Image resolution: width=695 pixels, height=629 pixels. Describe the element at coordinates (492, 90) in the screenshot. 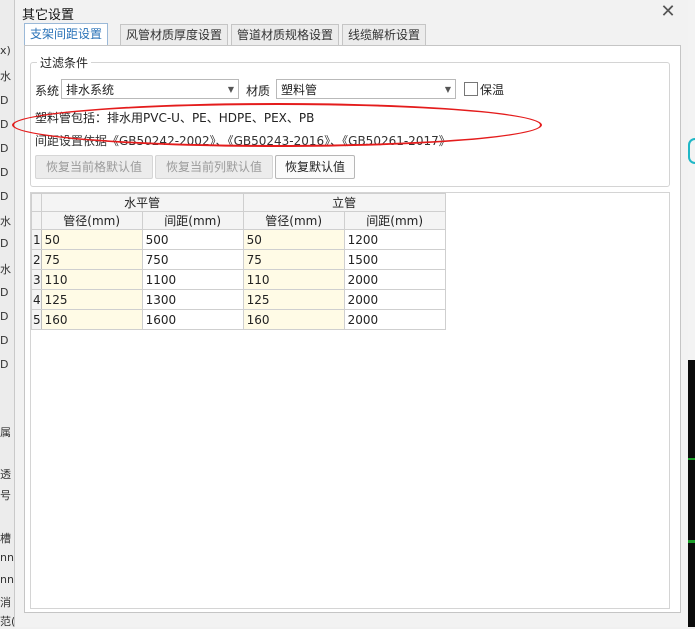

I see `insulation-label: 保温` at that location.